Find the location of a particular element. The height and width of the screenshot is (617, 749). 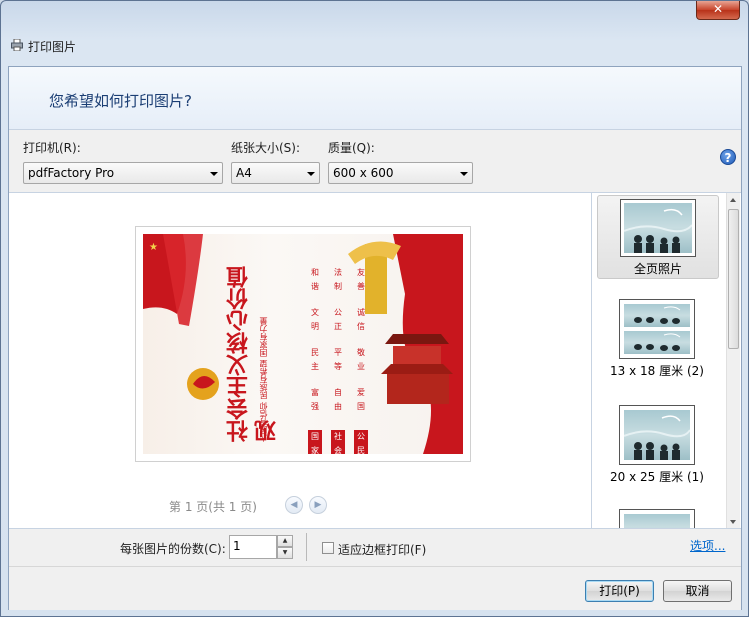

poster-word: 爱国 is located at coordinates (361, 399).